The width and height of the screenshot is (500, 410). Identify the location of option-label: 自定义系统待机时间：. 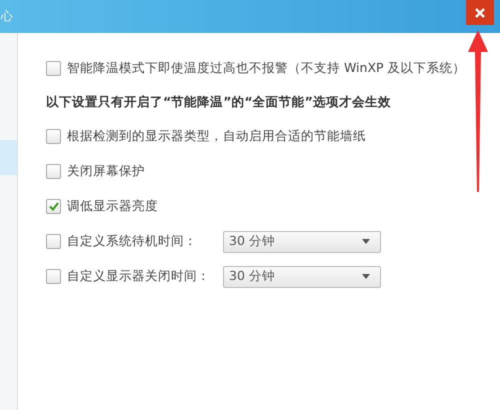
(132, 241).